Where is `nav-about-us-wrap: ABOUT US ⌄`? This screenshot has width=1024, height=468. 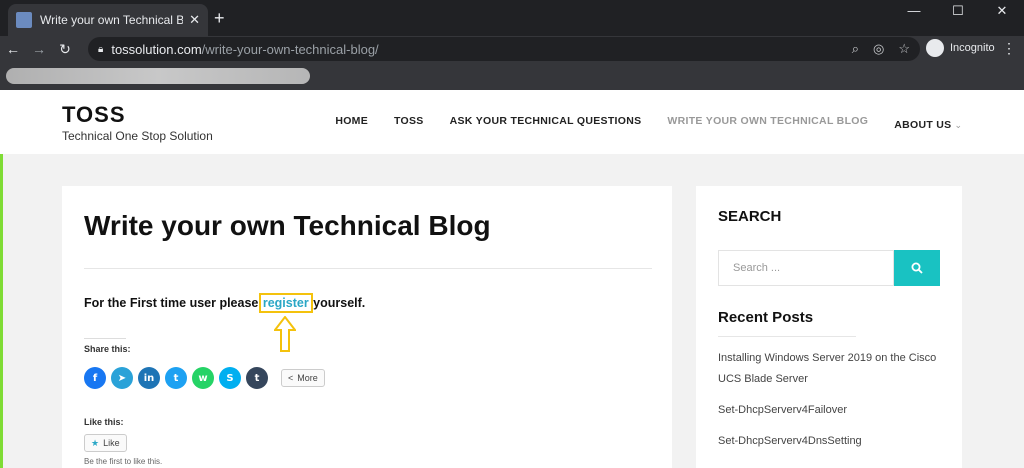
nav-about-us-wrap: ABOUT US ⌄ is located at coordinates (928, 124).